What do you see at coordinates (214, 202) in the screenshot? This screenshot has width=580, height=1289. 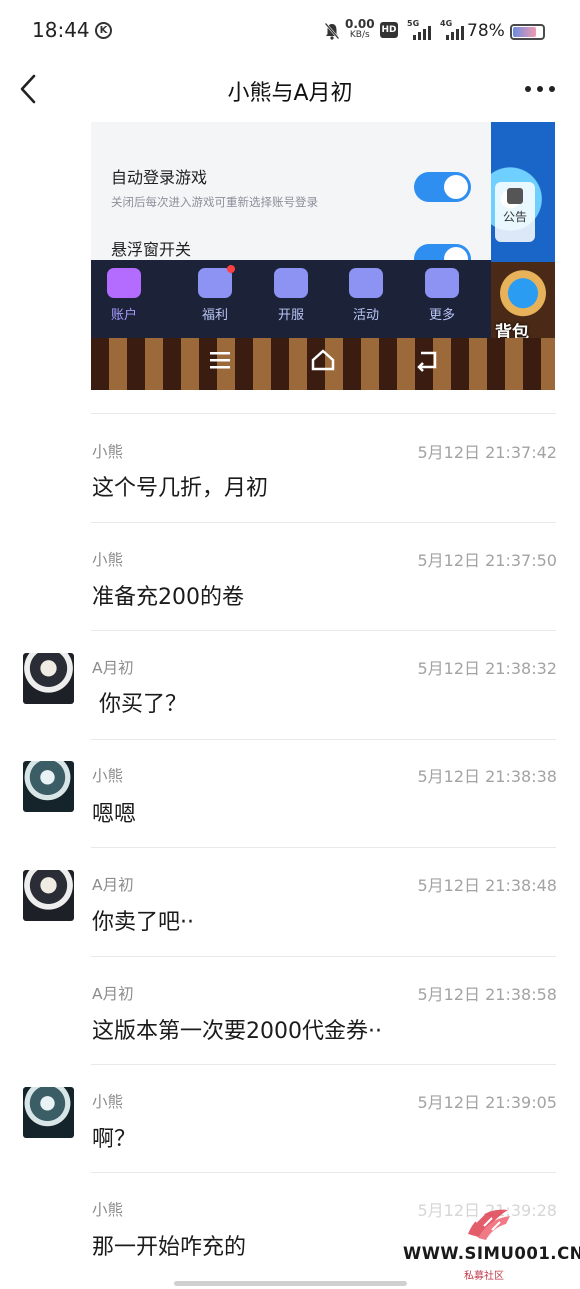 I see `auto-login-desc: 关闭后每次进入游戏可重新选择账号登录` at bounding box center [214, 202].